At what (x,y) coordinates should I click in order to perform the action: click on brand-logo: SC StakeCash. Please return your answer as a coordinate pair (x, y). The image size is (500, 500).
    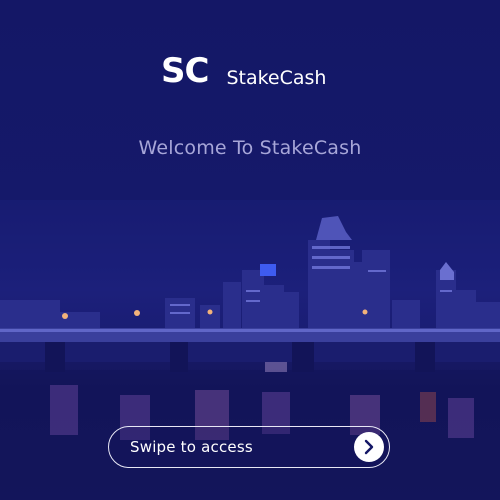
    Looking at the image, I should click on (244, 71).